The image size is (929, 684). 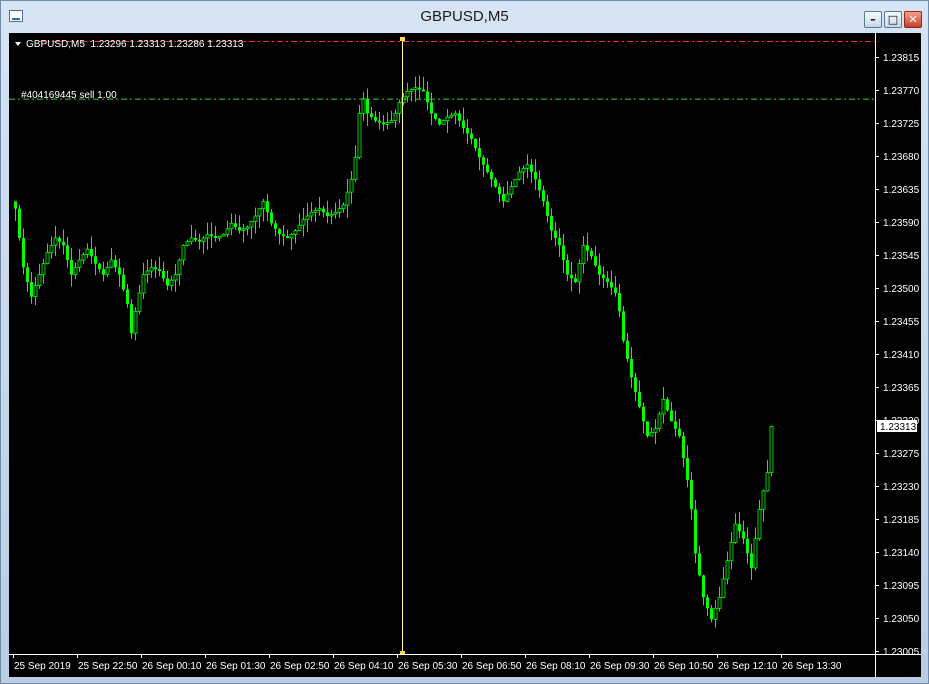 What do you see at coordinates (913, 19) in the screenshot?
I see `close-icon: ✕` at bounding box center [913, 19].